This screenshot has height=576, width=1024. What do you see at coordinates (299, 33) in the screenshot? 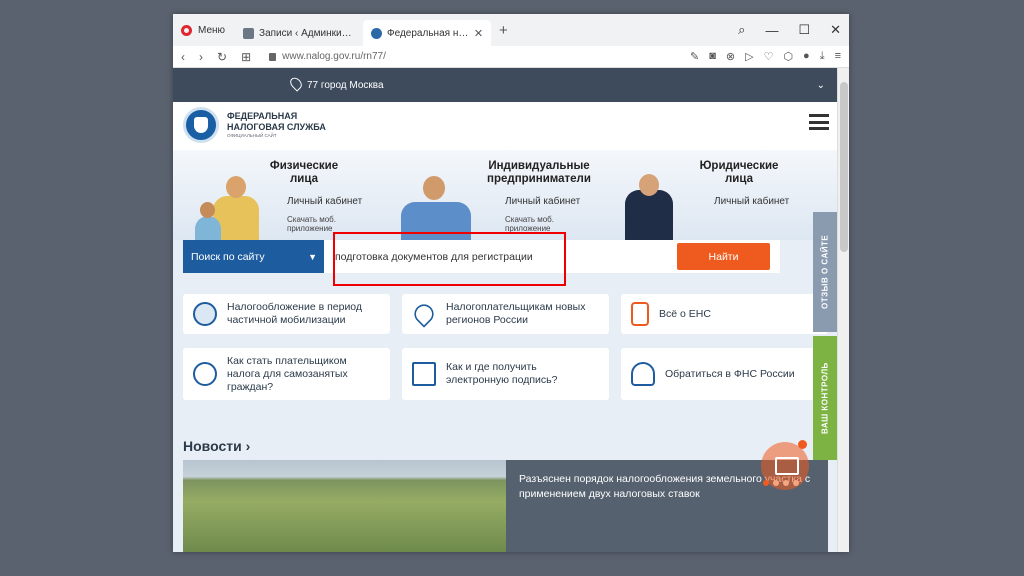
I see `tab-adminkin: Записи ‹ Админкин — Wo` at bounding box center [299, 33].